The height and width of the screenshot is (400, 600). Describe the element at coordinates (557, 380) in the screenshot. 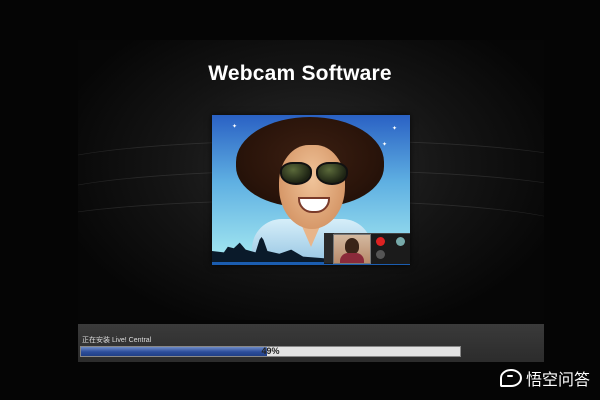

I see `watermark-text: 悟空问答` at that location.